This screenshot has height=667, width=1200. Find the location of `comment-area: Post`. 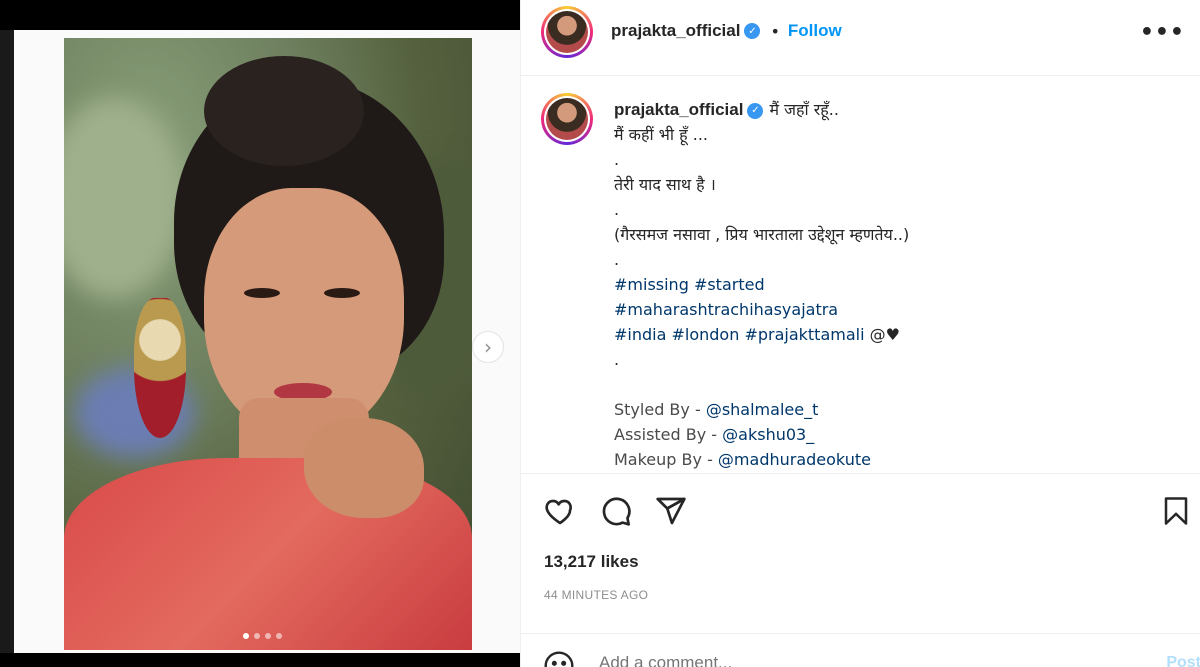

comment-area: Post is located at coordinates (860, 650).